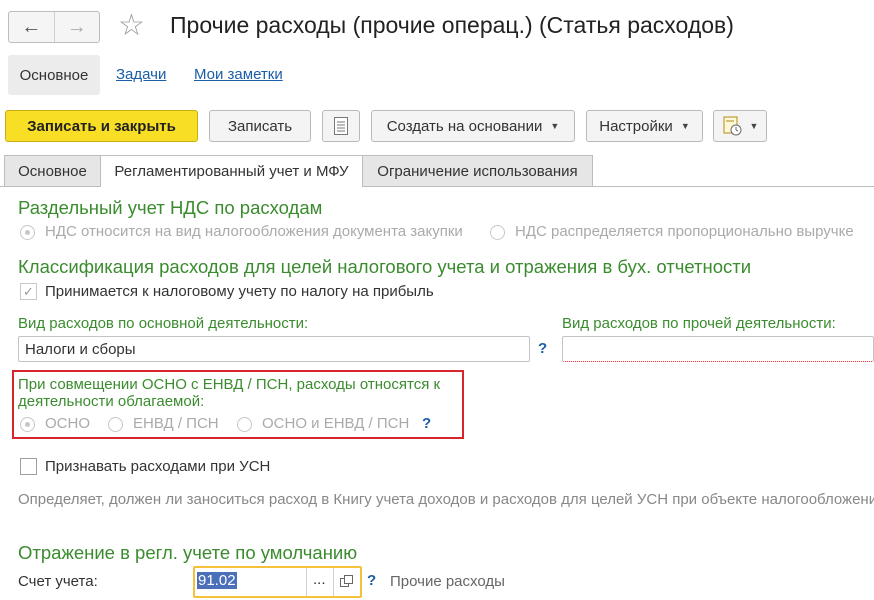  What do you see at coordinates (274, 349) in the screenshot?
I see `main-activity-input: Налоги и сборы` at bounding box center [274, 349].